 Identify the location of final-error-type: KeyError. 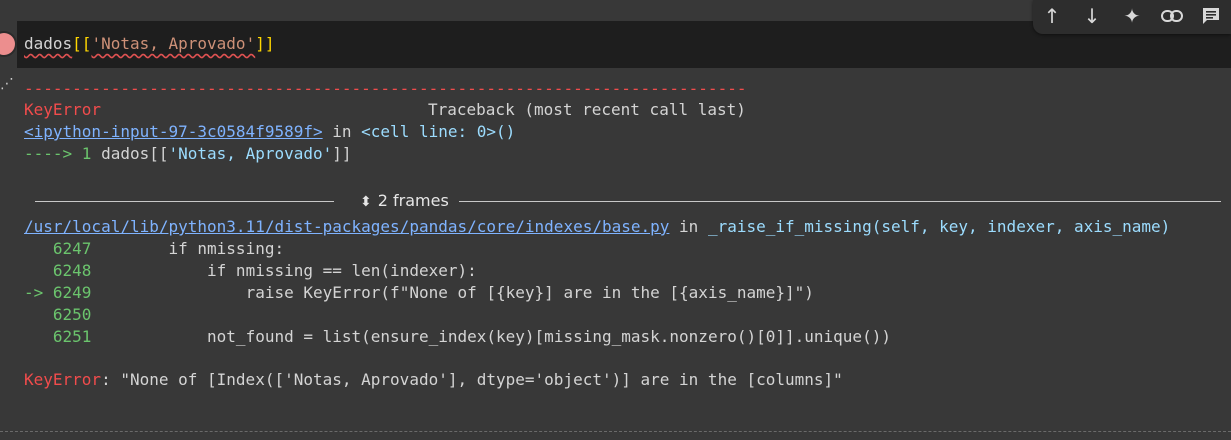
(63, 379).